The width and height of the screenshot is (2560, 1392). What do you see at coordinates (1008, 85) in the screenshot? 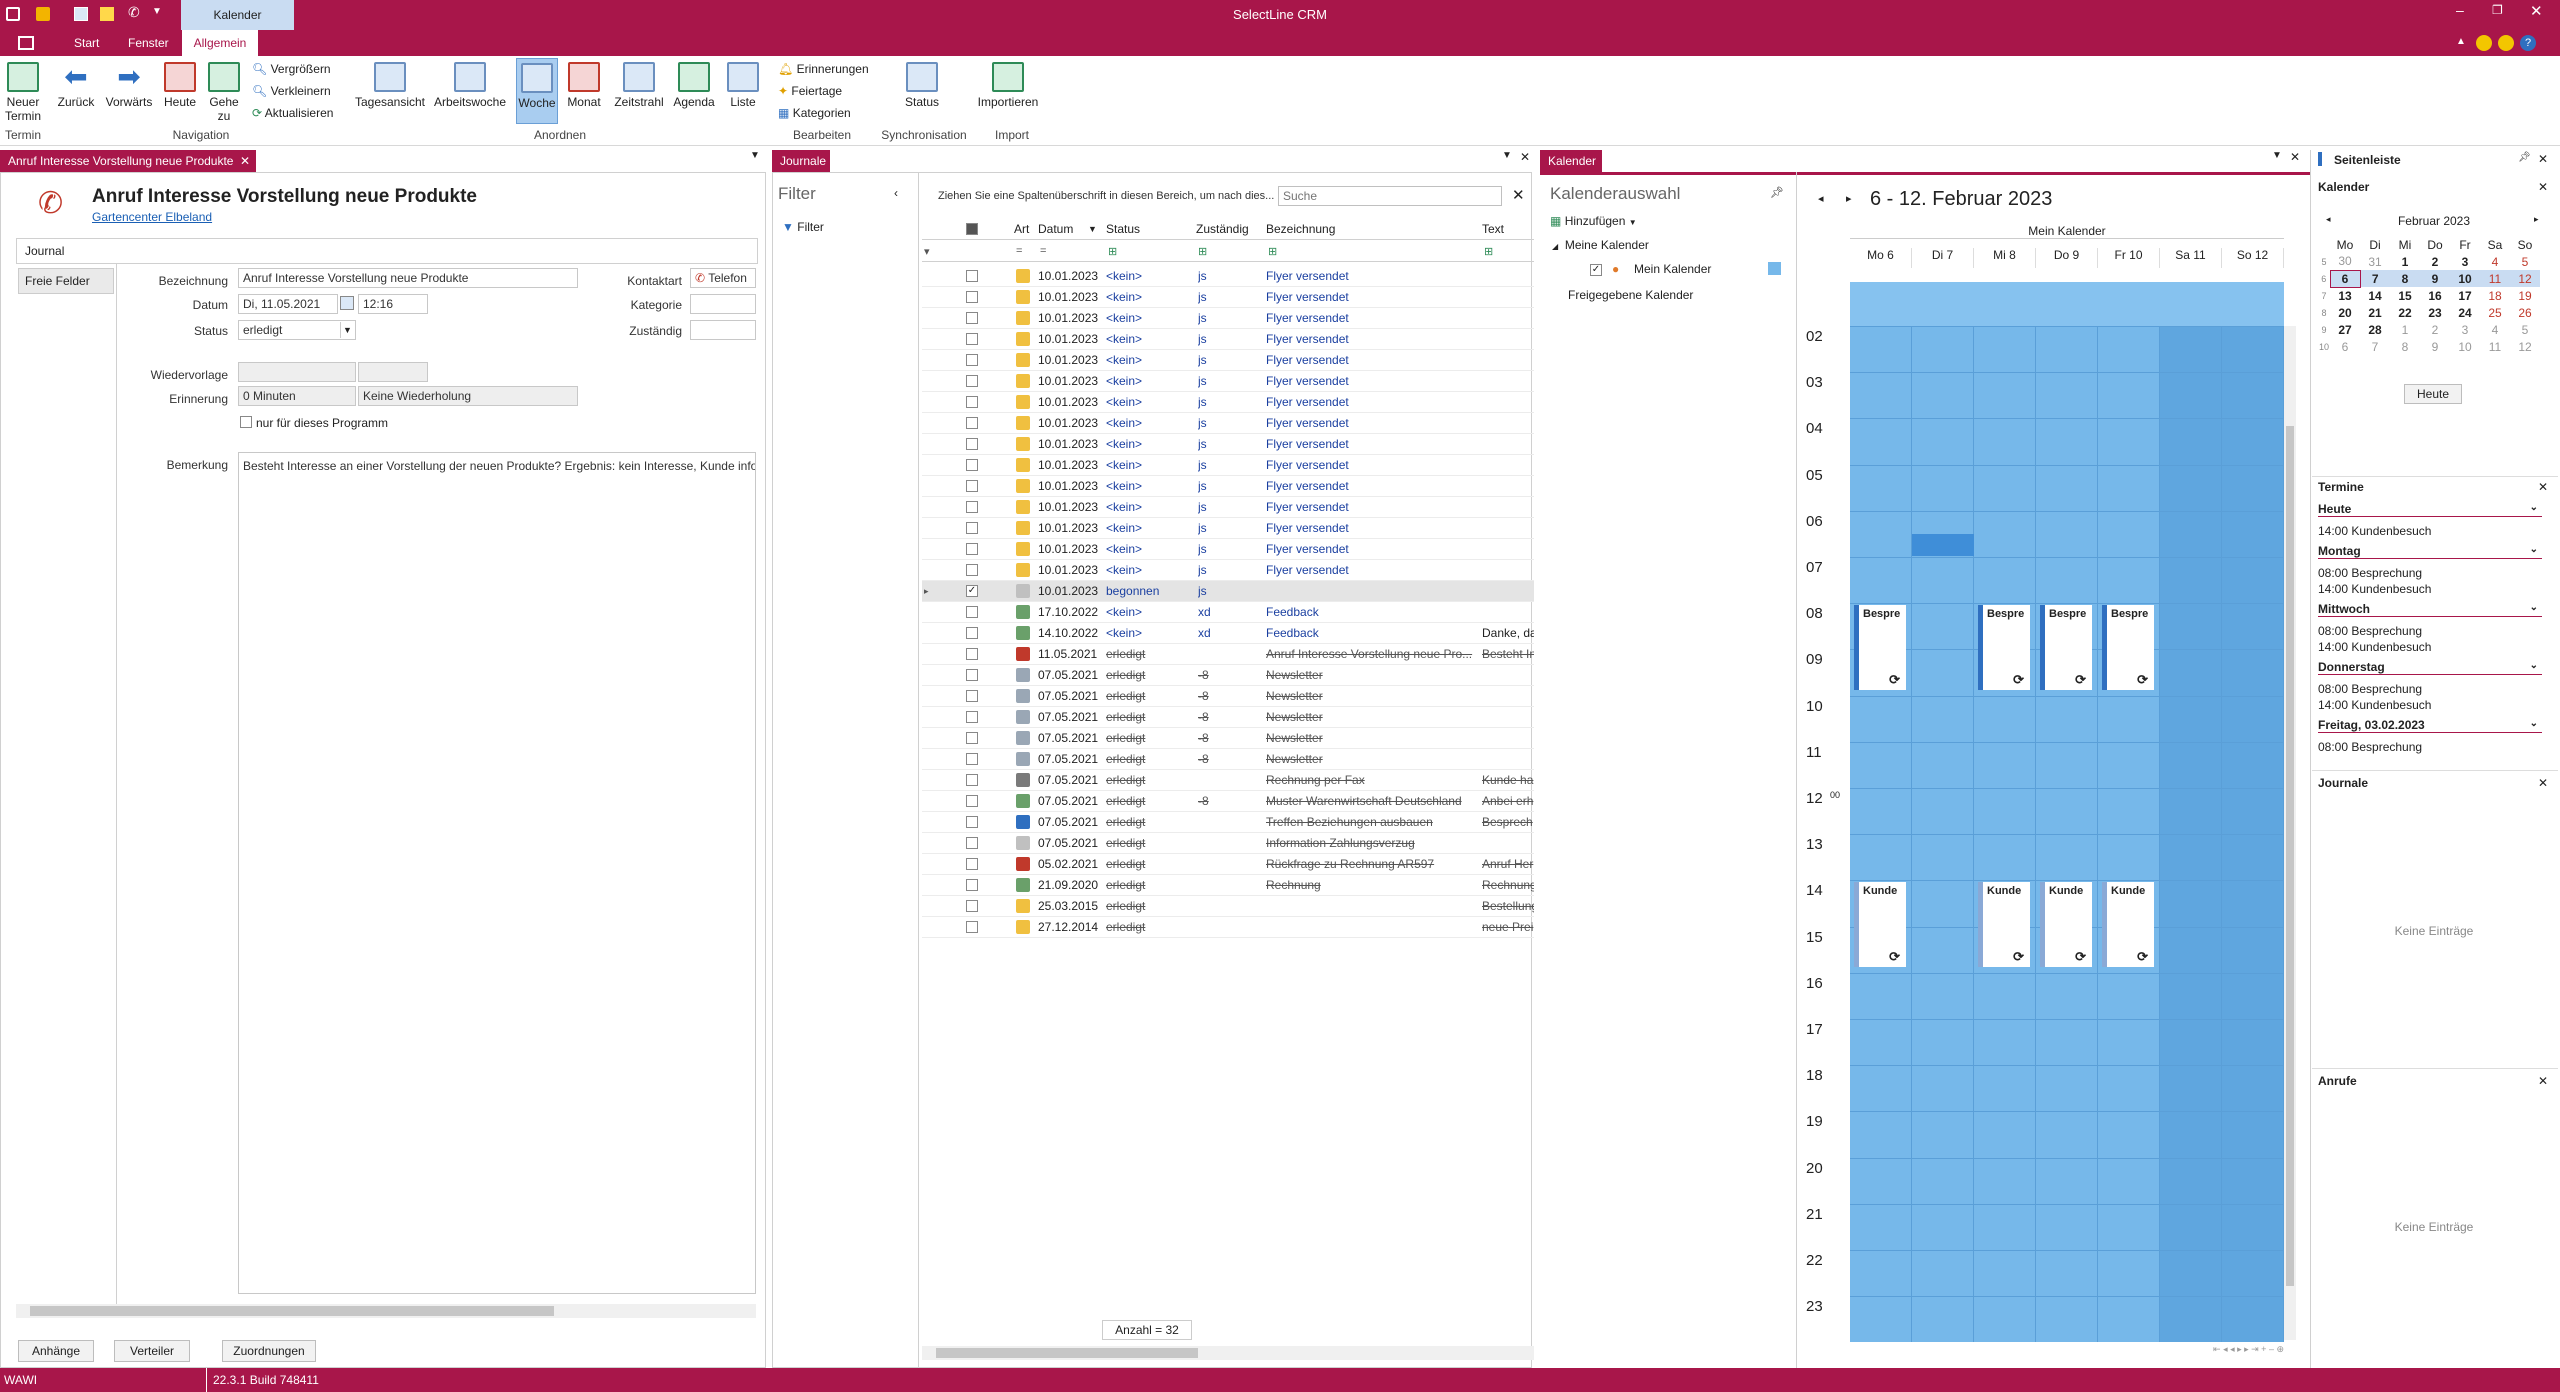
I see `importieren-button: Importieren` at bounding box center [1008, 85].